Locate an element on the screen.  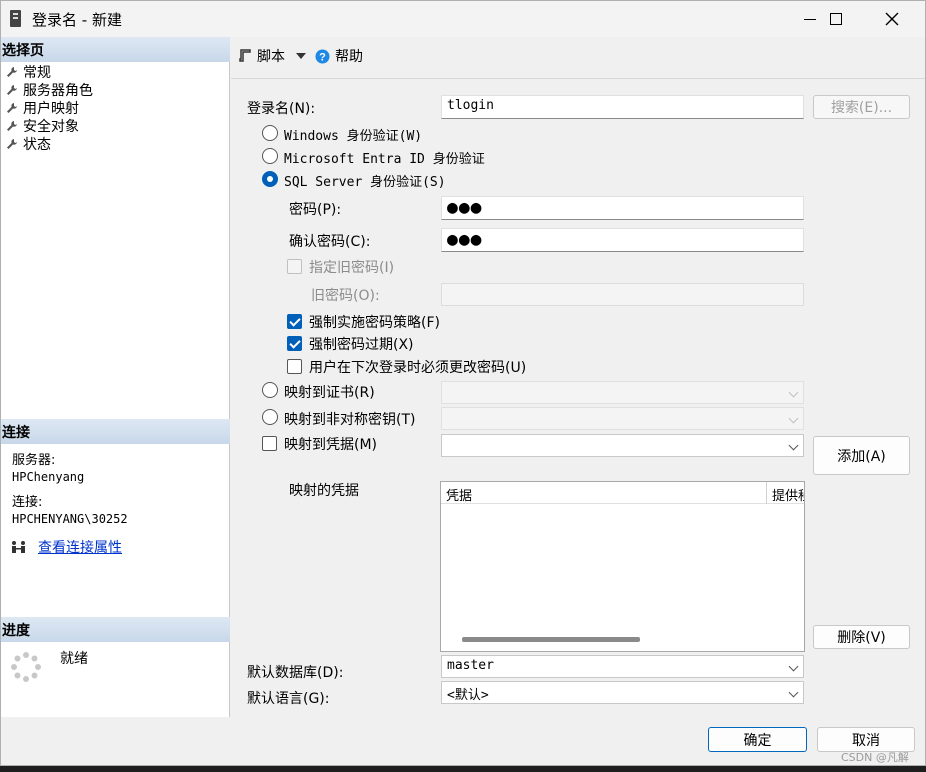
server-value: HPChenyang is located at coordinates (48, 477).